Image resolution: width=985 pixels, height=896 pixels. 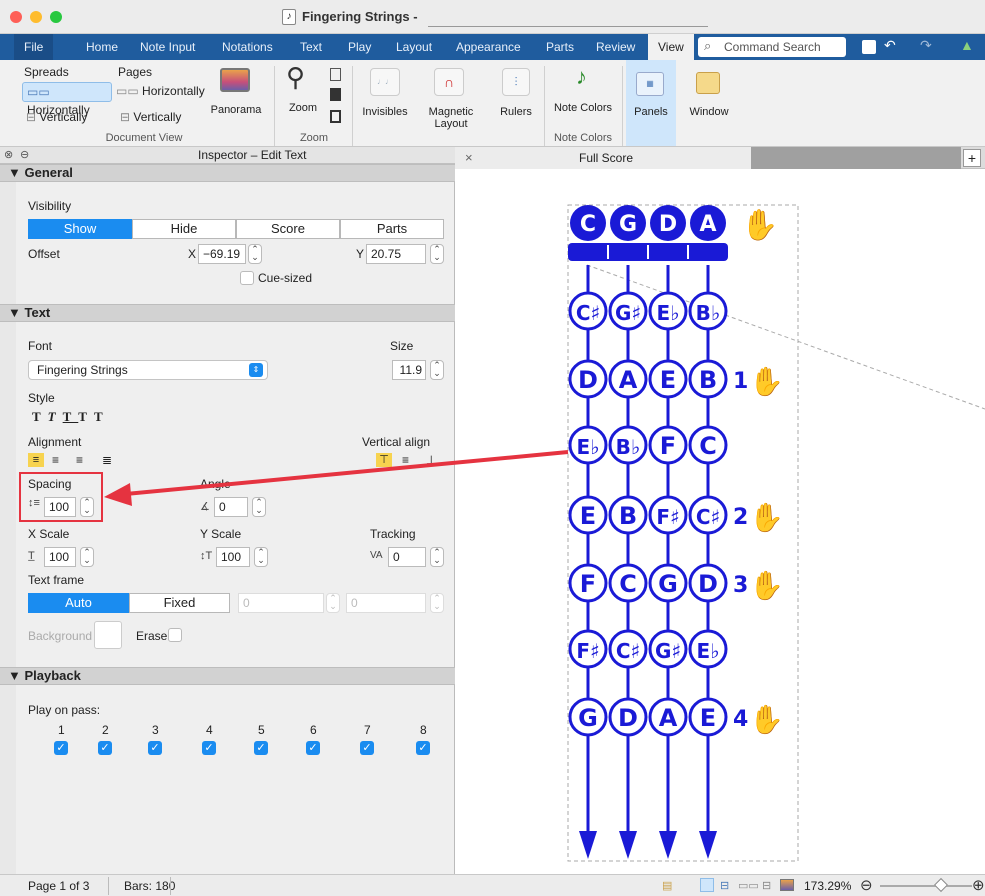 What do you see at coordinates (967, 45) in the screenshot?
I see `plugin-icon: ▲` at bounding box center [967, 45].